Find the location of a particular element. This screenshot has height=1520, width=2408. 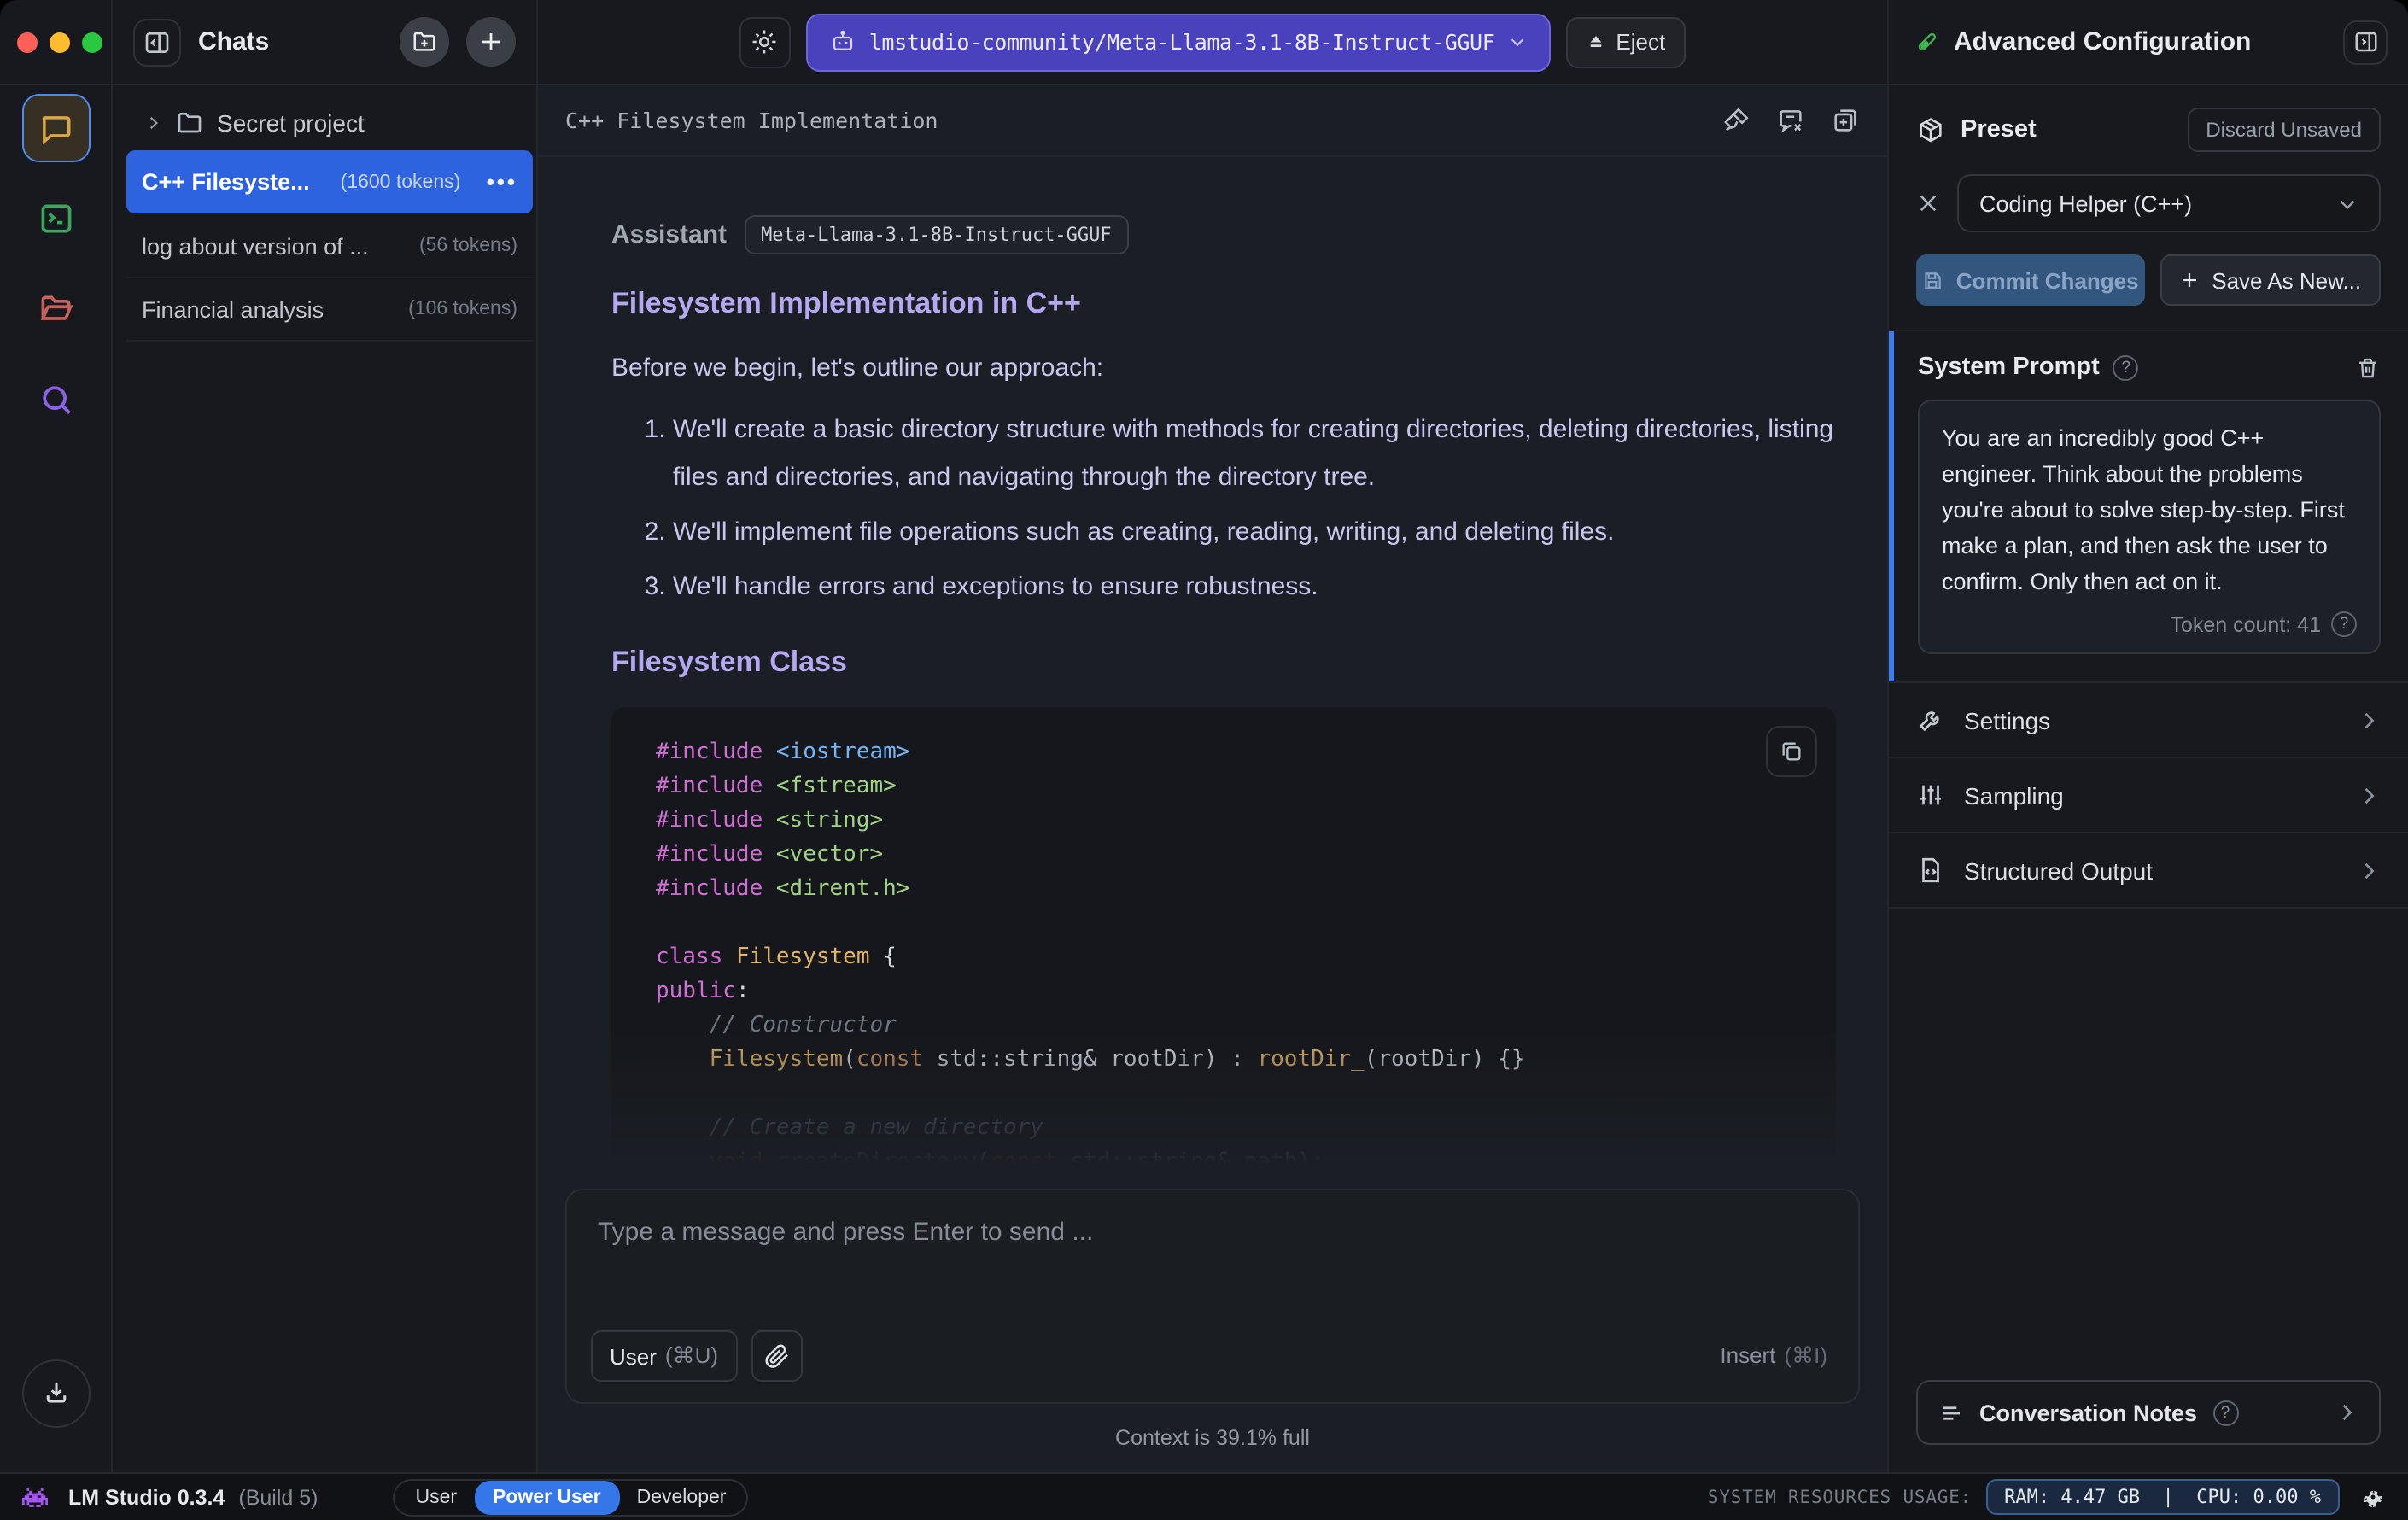

eject-model-button: Eject is located at coordinates (1626, 41).